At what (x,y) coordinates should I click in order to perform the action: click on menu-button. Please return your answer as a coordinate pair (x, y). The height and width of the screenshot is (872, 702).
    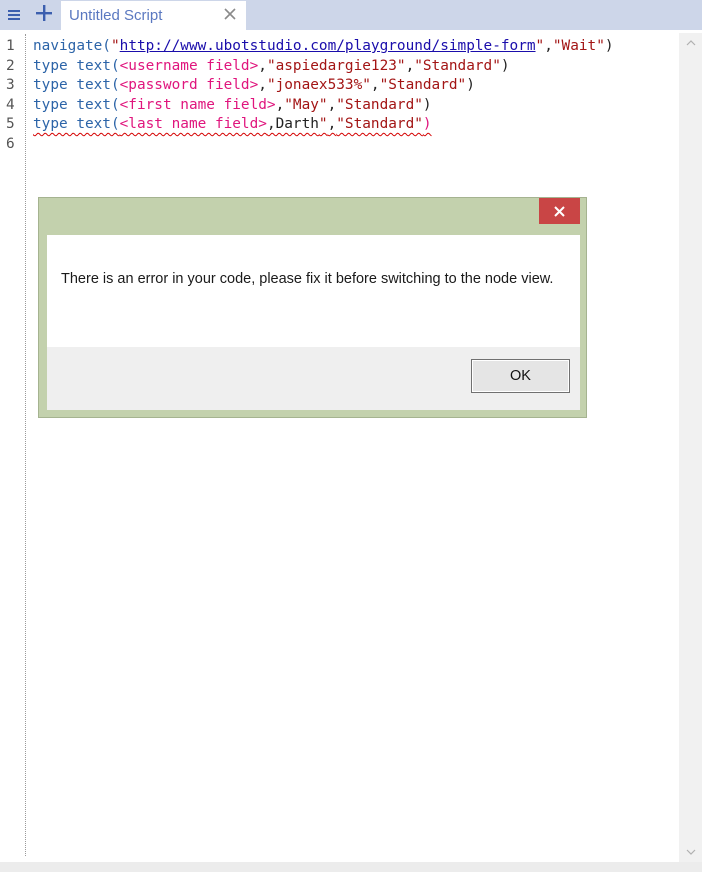
    Looking at the image, I should click on (14, 15).